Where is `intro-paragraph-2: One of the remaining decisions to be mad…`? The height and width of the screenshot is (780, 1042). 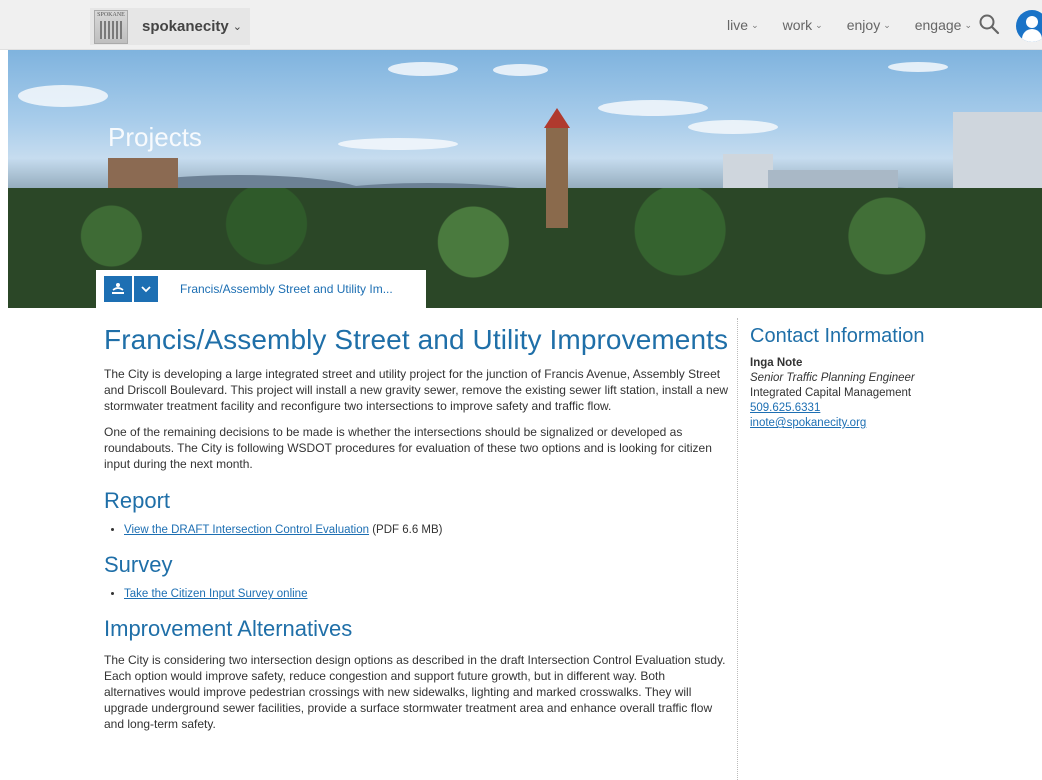
intro-paragraph-2: One of the remaining decisions to be mad… is located at coordinates (408, 448).